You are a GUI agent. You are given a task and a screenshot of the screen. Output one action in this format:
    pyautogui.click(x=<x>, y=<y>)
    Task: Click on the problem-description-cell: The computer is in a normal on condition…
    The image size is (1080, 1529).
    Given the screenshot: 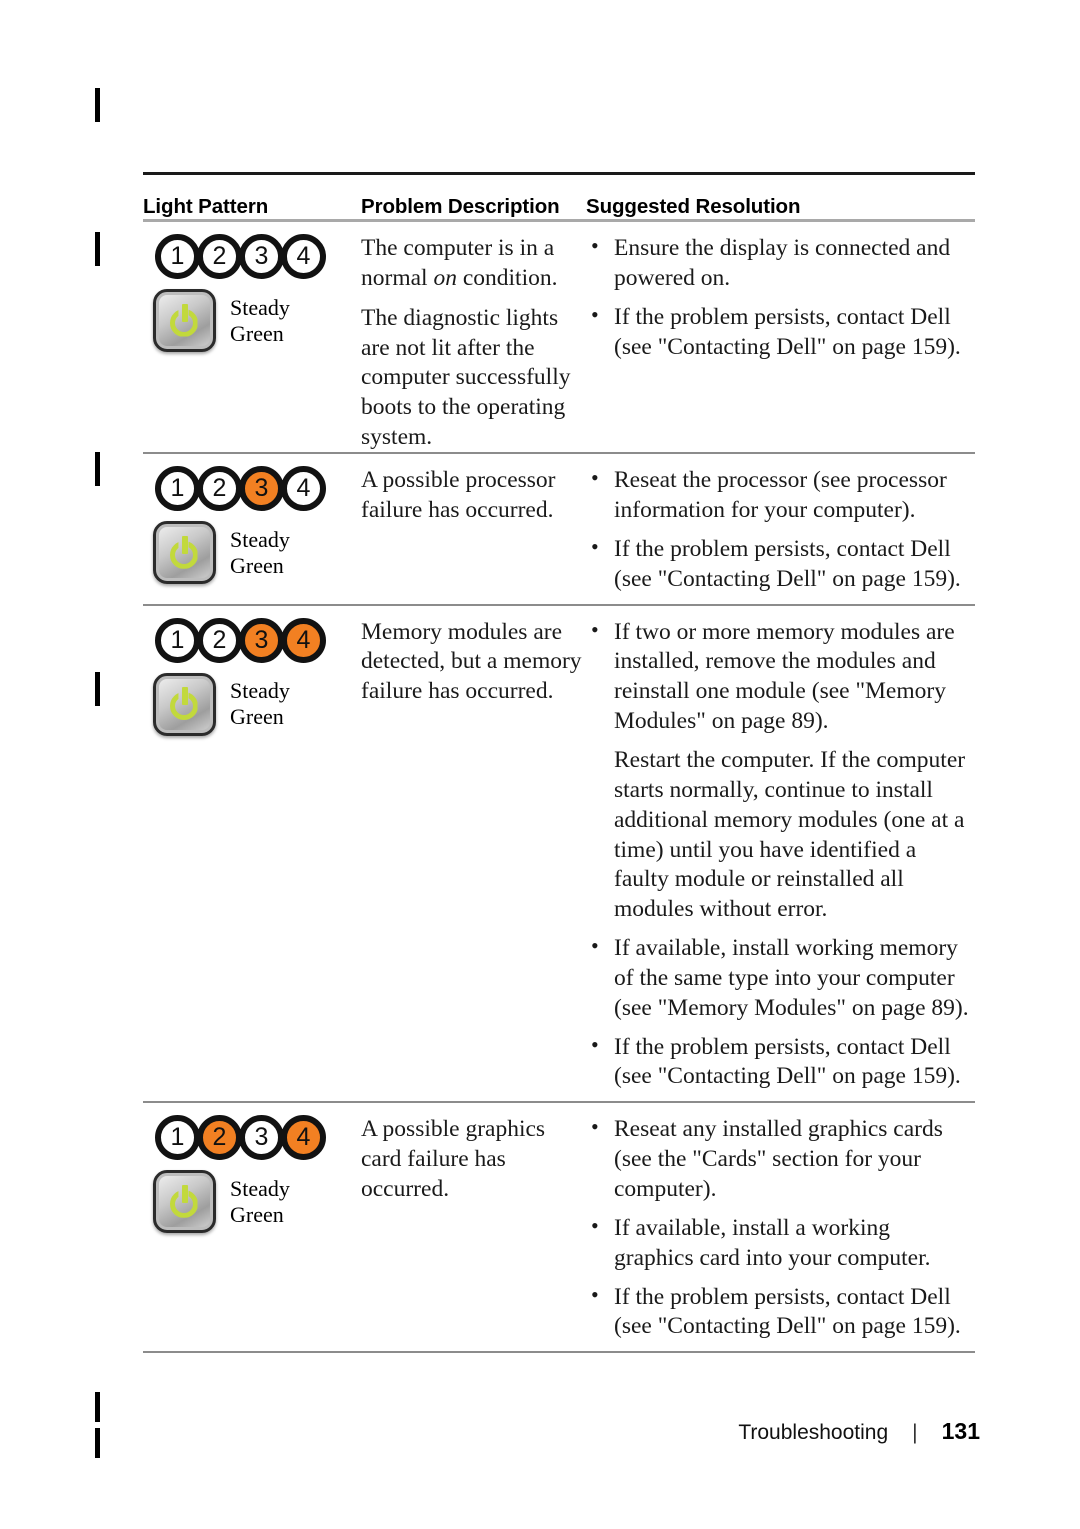 What is the action you would take?
    pyautogui.click(x=473, y=343)
    